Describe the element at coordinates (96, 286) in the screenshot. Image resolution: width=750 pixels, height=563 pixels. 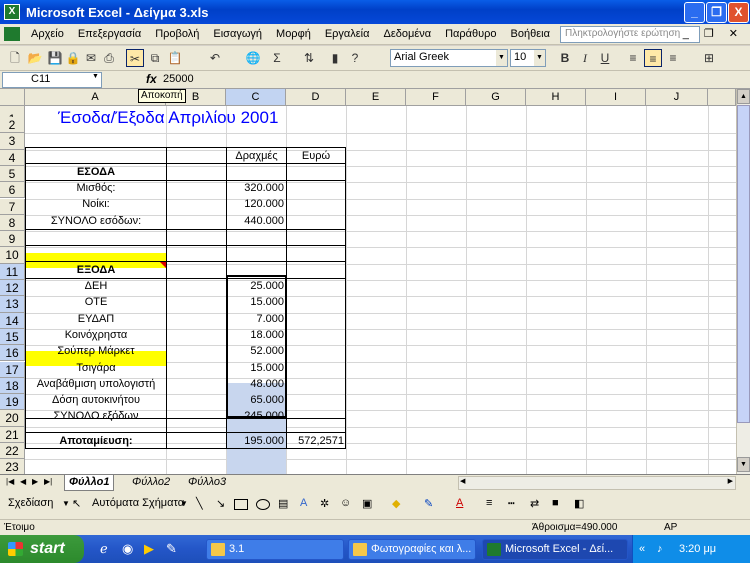
I see `expense-row-label: ΔΕΗ` at that location.